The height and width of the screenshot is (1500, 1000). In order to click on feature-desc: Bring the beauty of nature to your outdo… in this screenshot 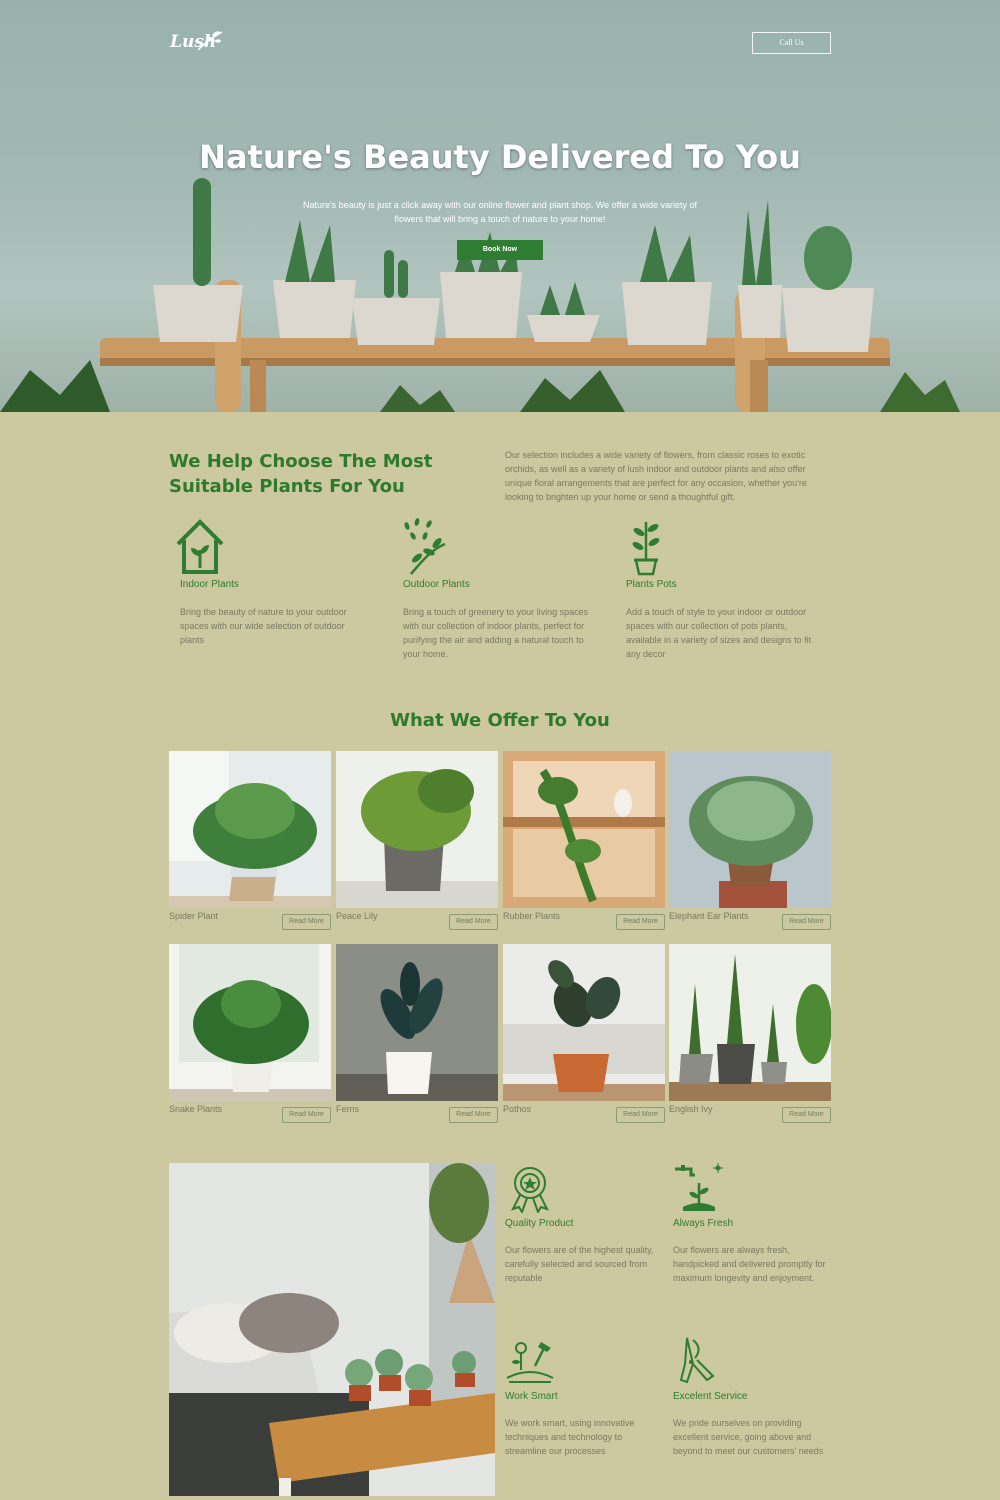, I will do `click(263, 626)`.